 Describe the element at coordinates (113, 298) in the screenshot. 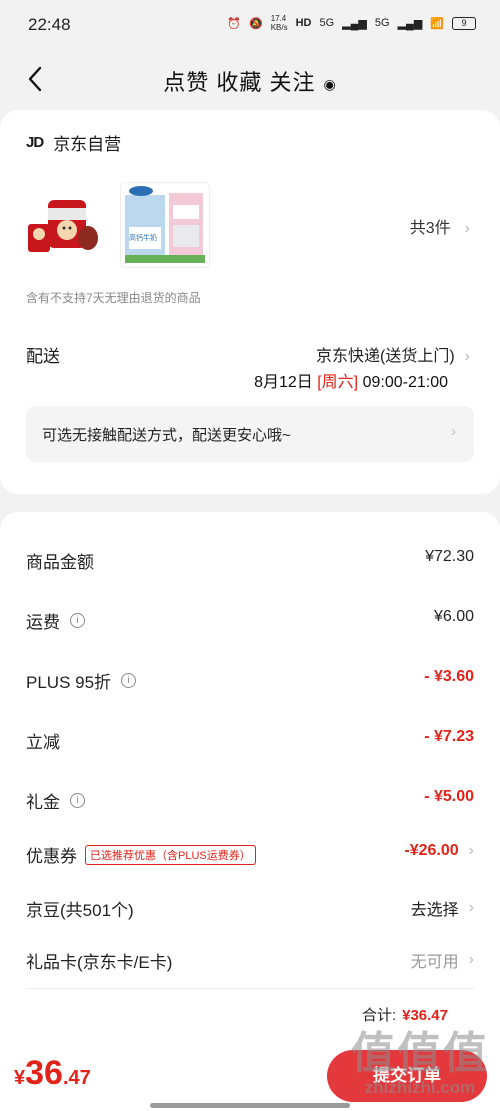

I see `return-notice: 含有不支持7天无理由退货的商品` at that location.